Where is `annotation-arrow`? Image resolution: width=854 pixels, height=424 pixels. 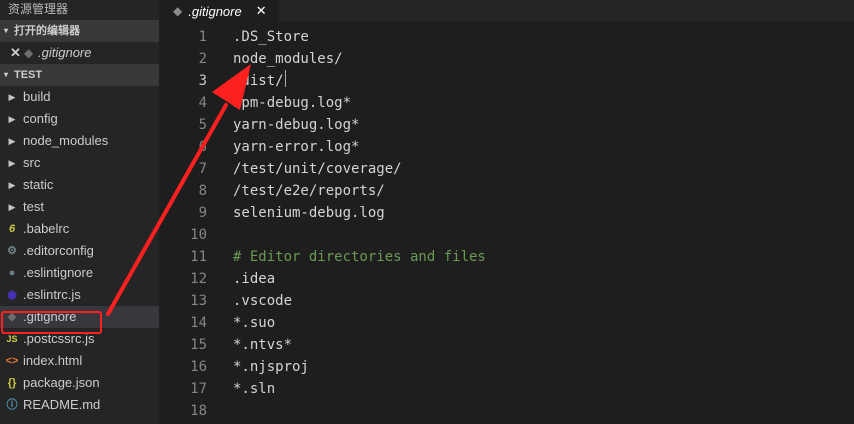
annotation-arrow is located at coordinates (178, 190).